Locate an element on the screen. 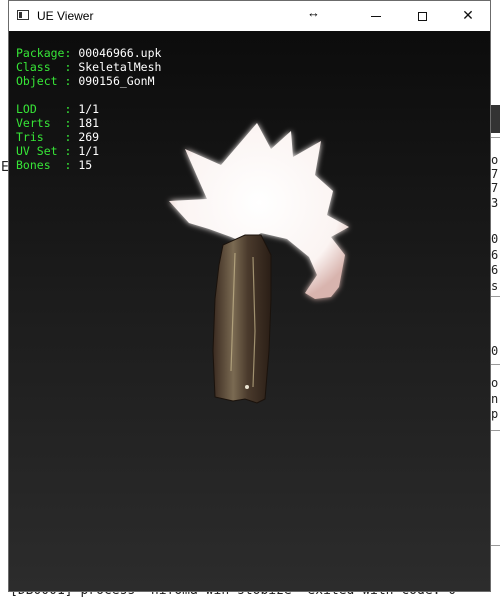 This screenshot has height=600, width=500. mesh-stem-part is located at coordinates (242, 319).